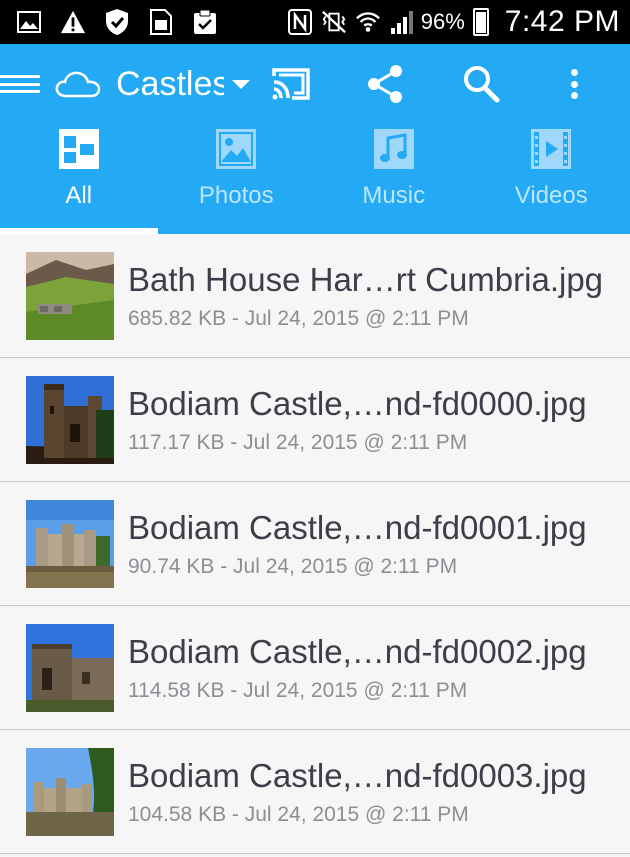 This screenshot has height=857, width=630. I want to click on tab-label: All, so click(79, 195).